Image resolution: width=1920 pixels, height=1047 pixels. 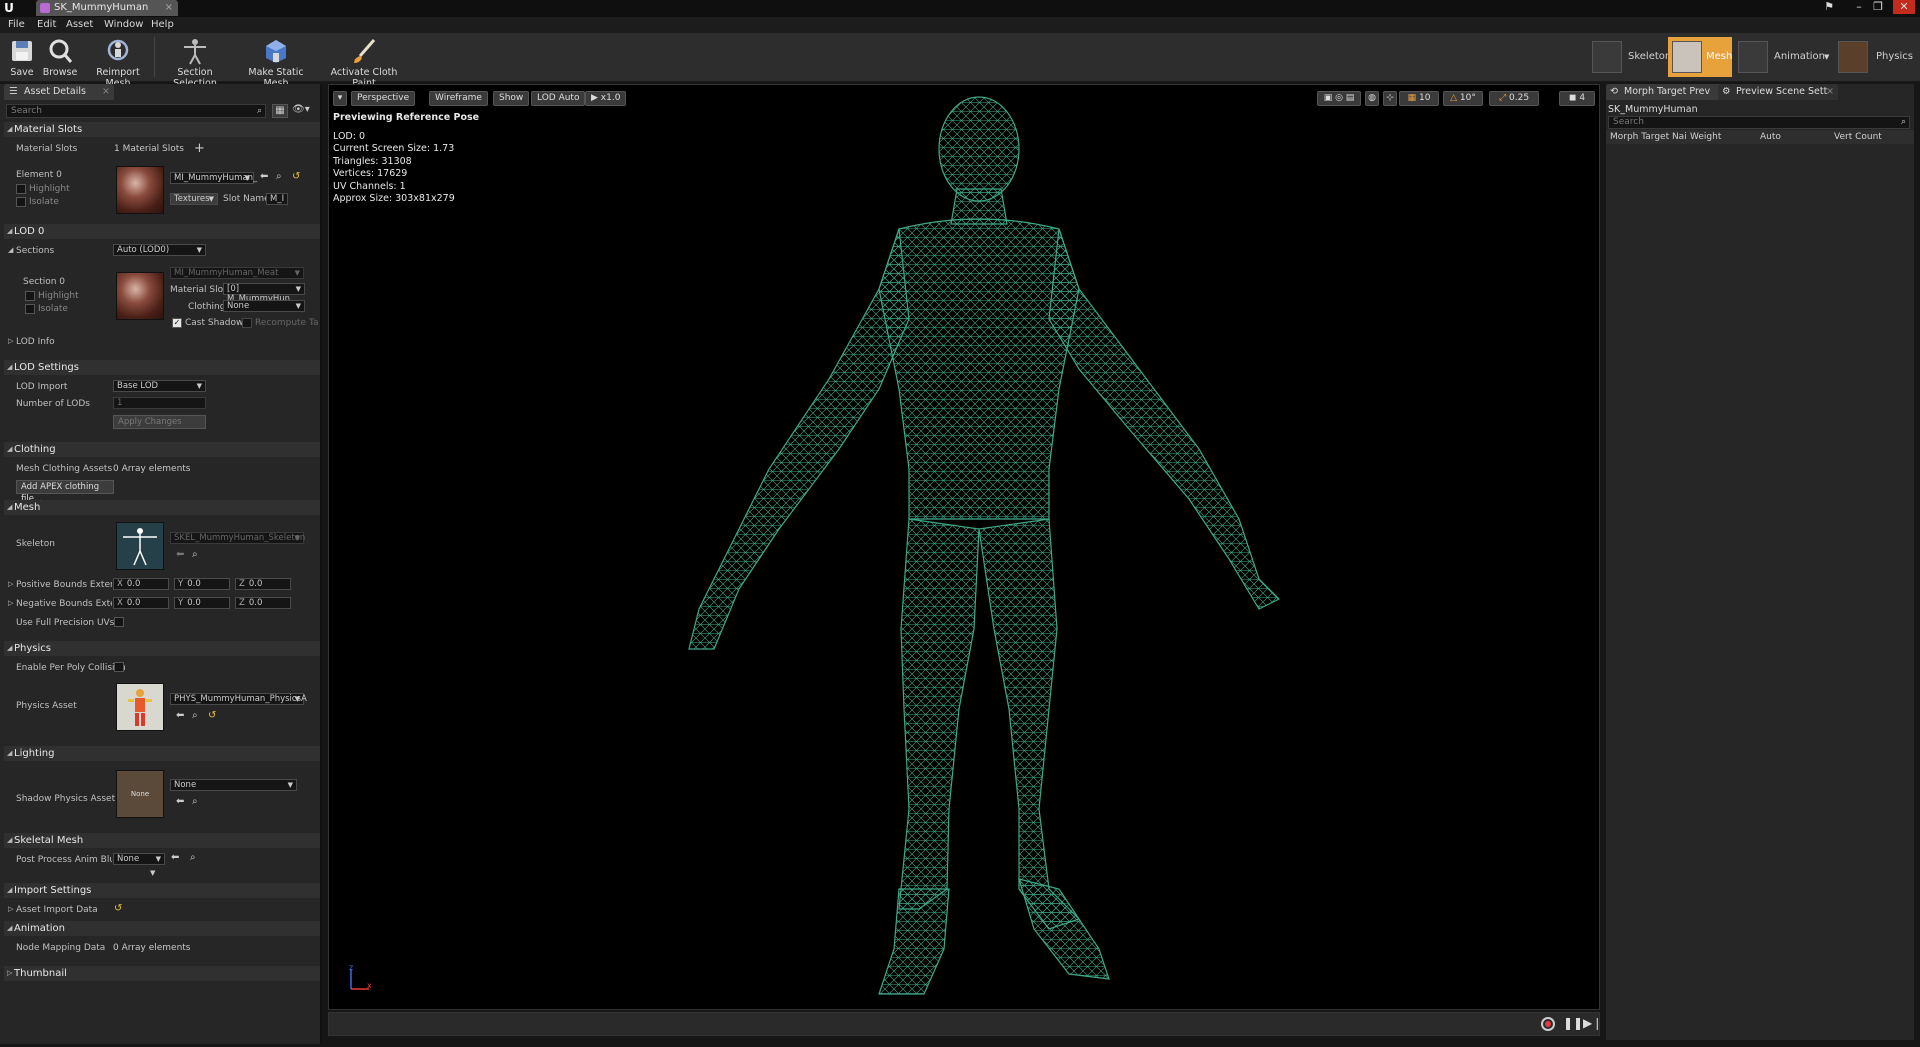 I want to click on make-static-mesh-button: Make Static Mesh, so click(x=276, y=62).